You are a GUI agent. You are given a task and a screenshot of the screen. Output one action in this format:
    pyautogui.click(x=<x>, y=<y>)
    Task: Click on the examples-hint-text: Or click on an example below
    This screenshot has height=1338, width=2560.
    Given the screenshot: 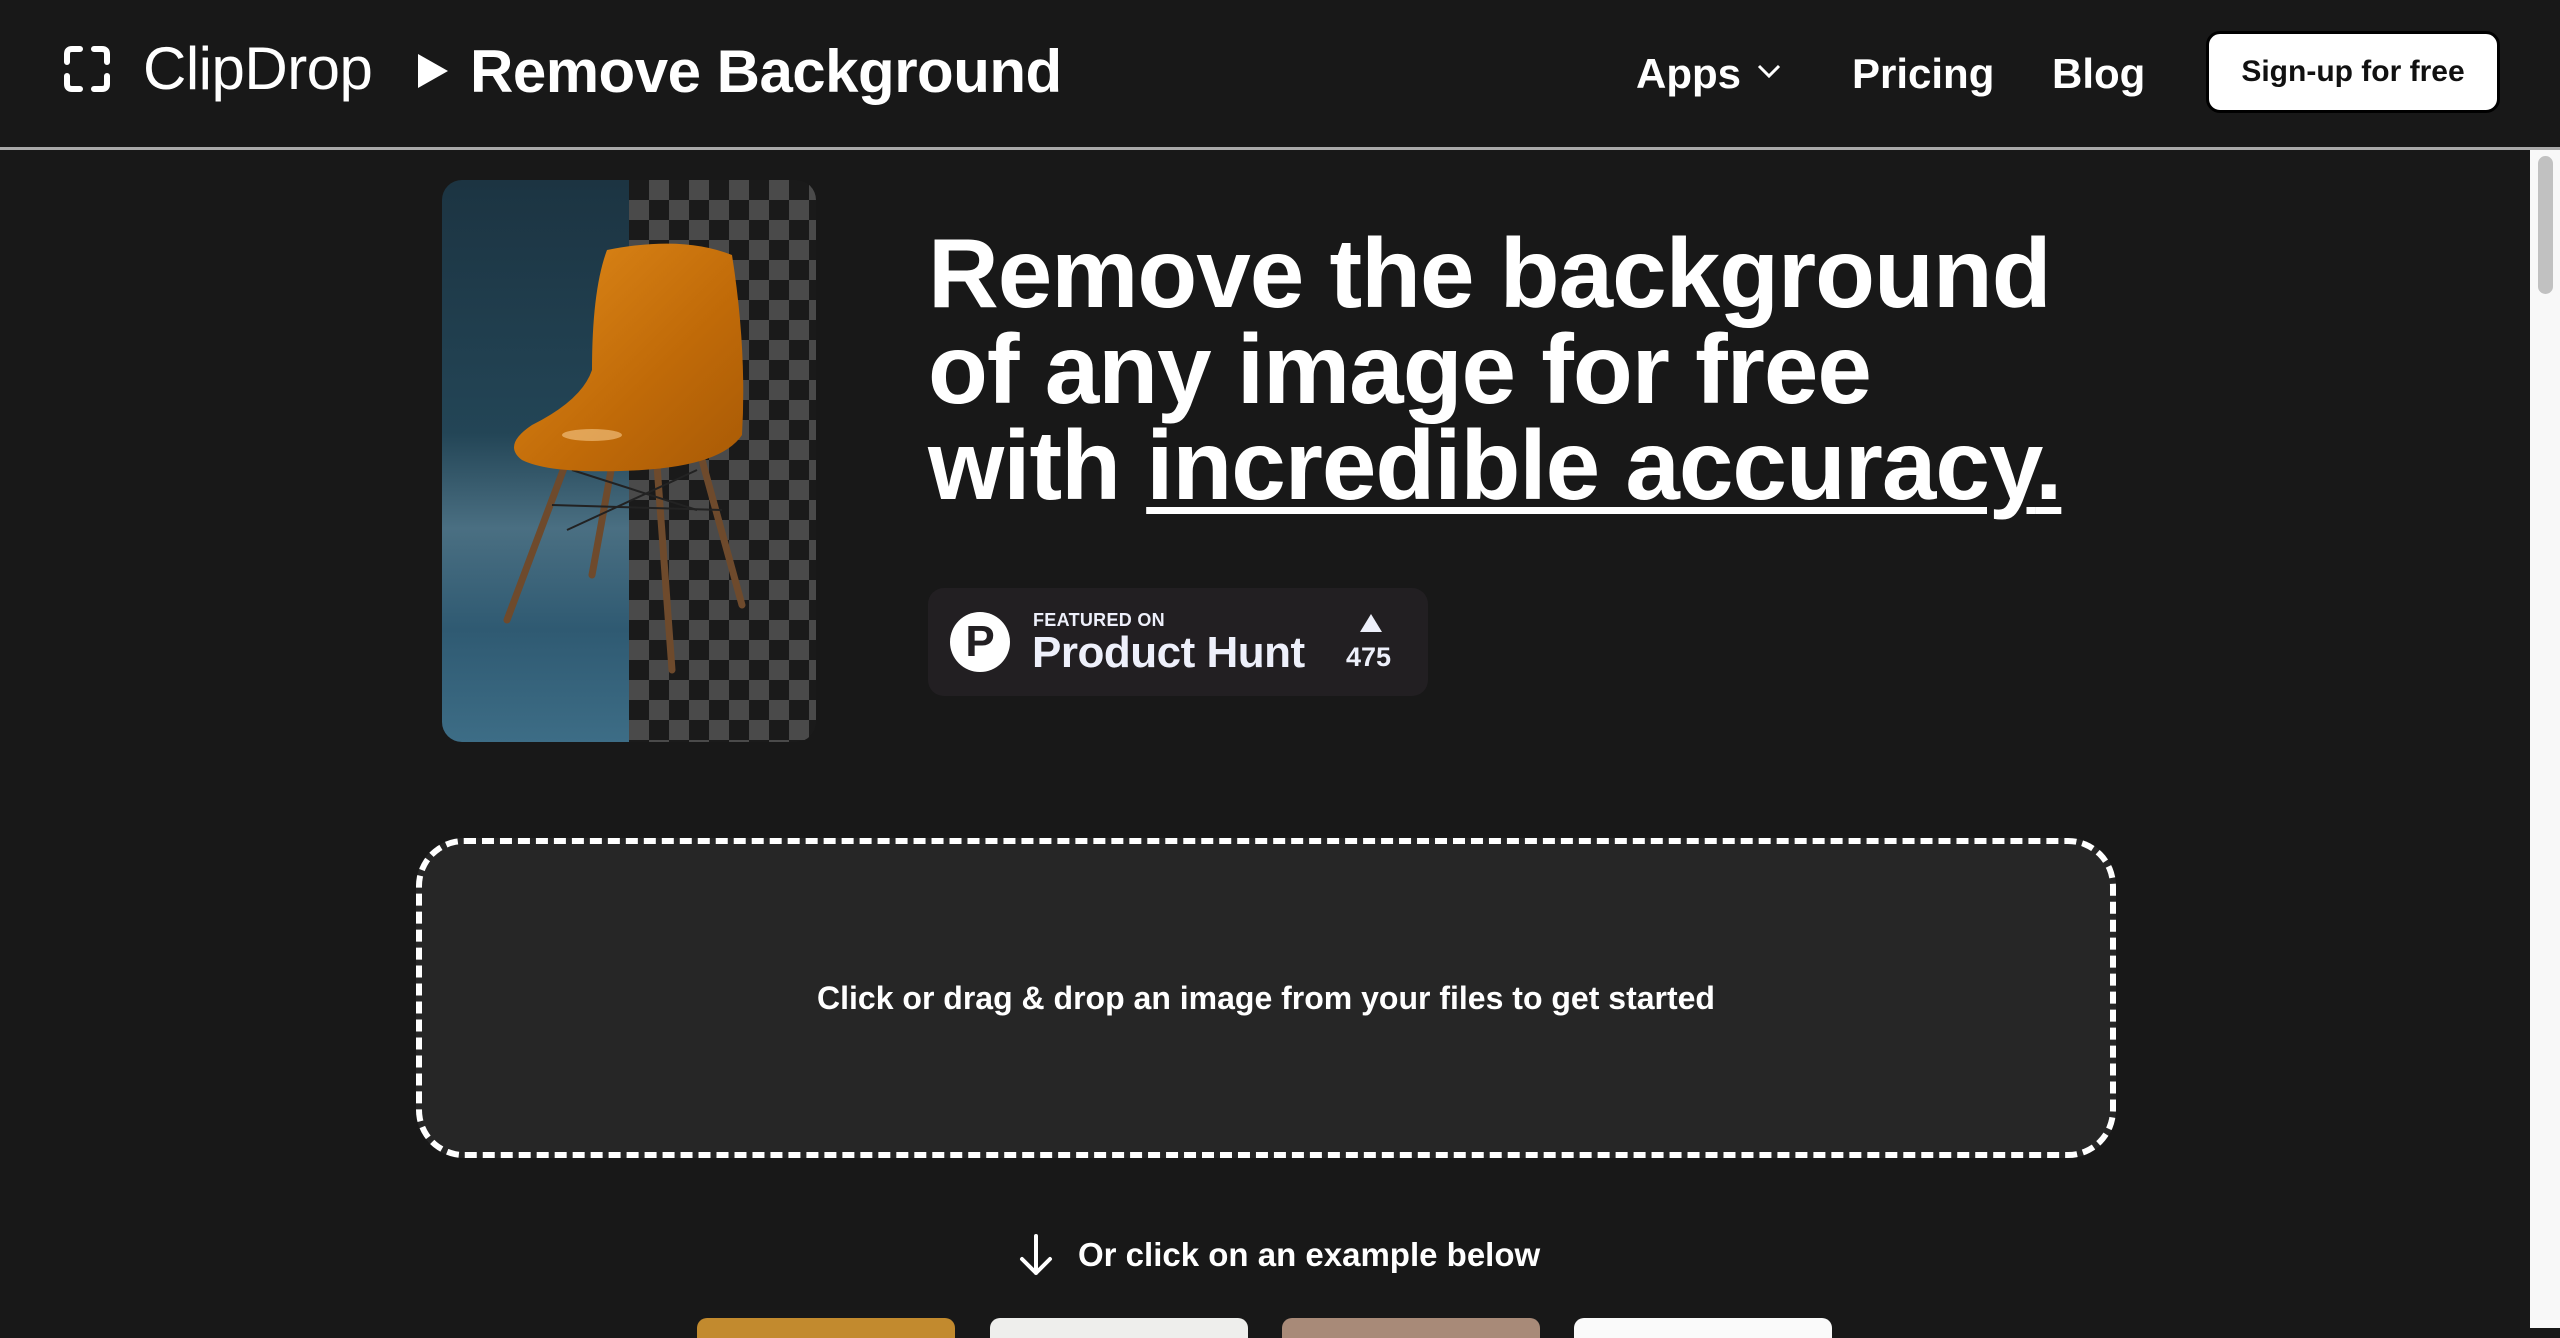 What is the action you would take?
    pyautogui.click(x=1309, y=1254)
    